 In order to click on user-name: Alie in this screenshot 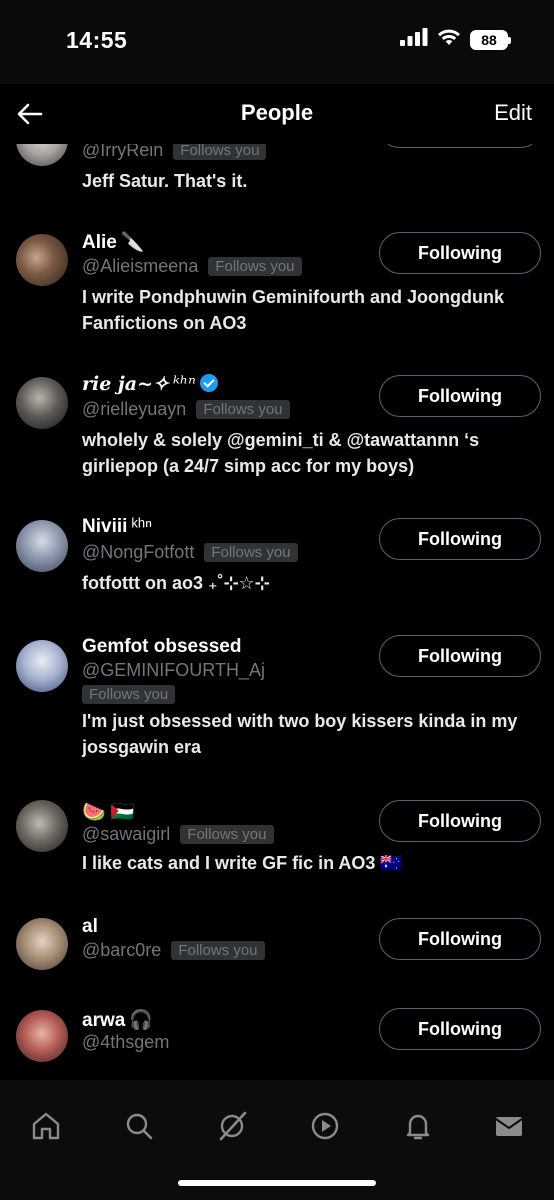, I will do `click(99, 242)`.